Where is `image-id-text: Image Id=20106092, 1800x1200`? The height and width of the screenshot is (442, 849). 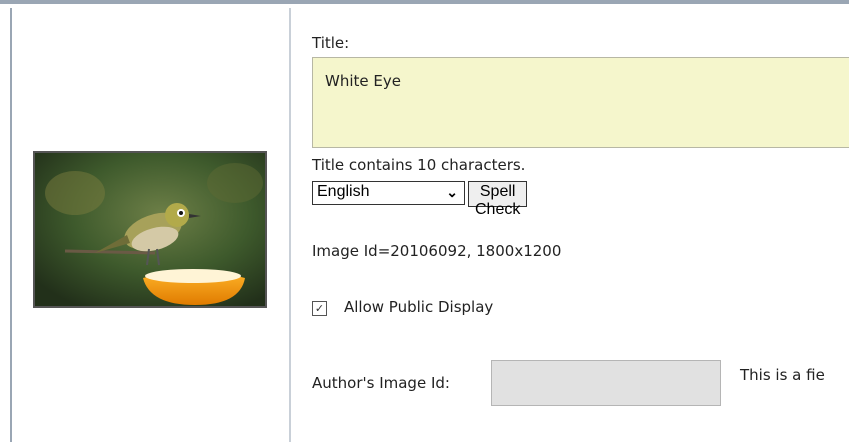
image-id-text: Image Id=20106092, 1800x1200 is located at coordinates (437, 251).